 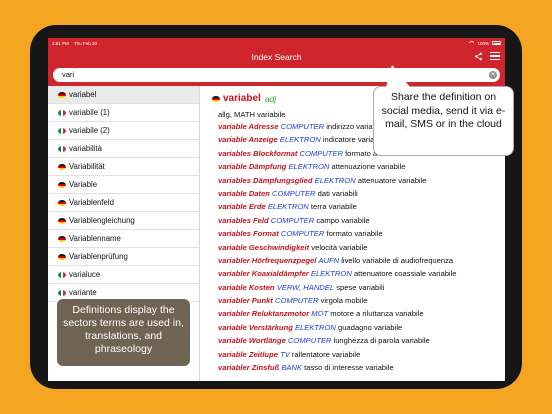 What do you see at coordinates (85, 274) in the screenshot?
I see `index-item-label: varialuce` at bounding box center [85, 274].